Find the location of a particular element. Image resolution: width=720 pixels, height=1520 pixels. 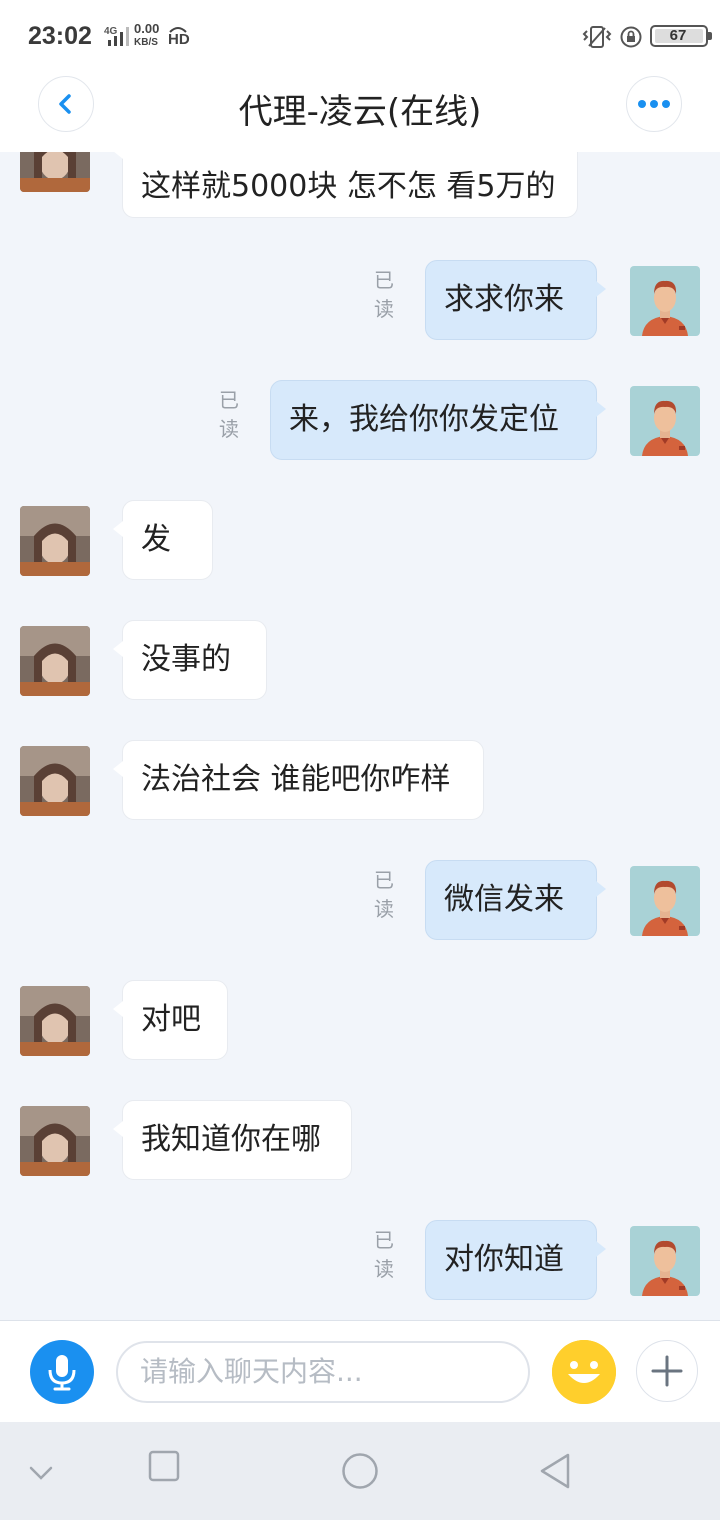

emoji-button is located at coordinates (584, 1372).